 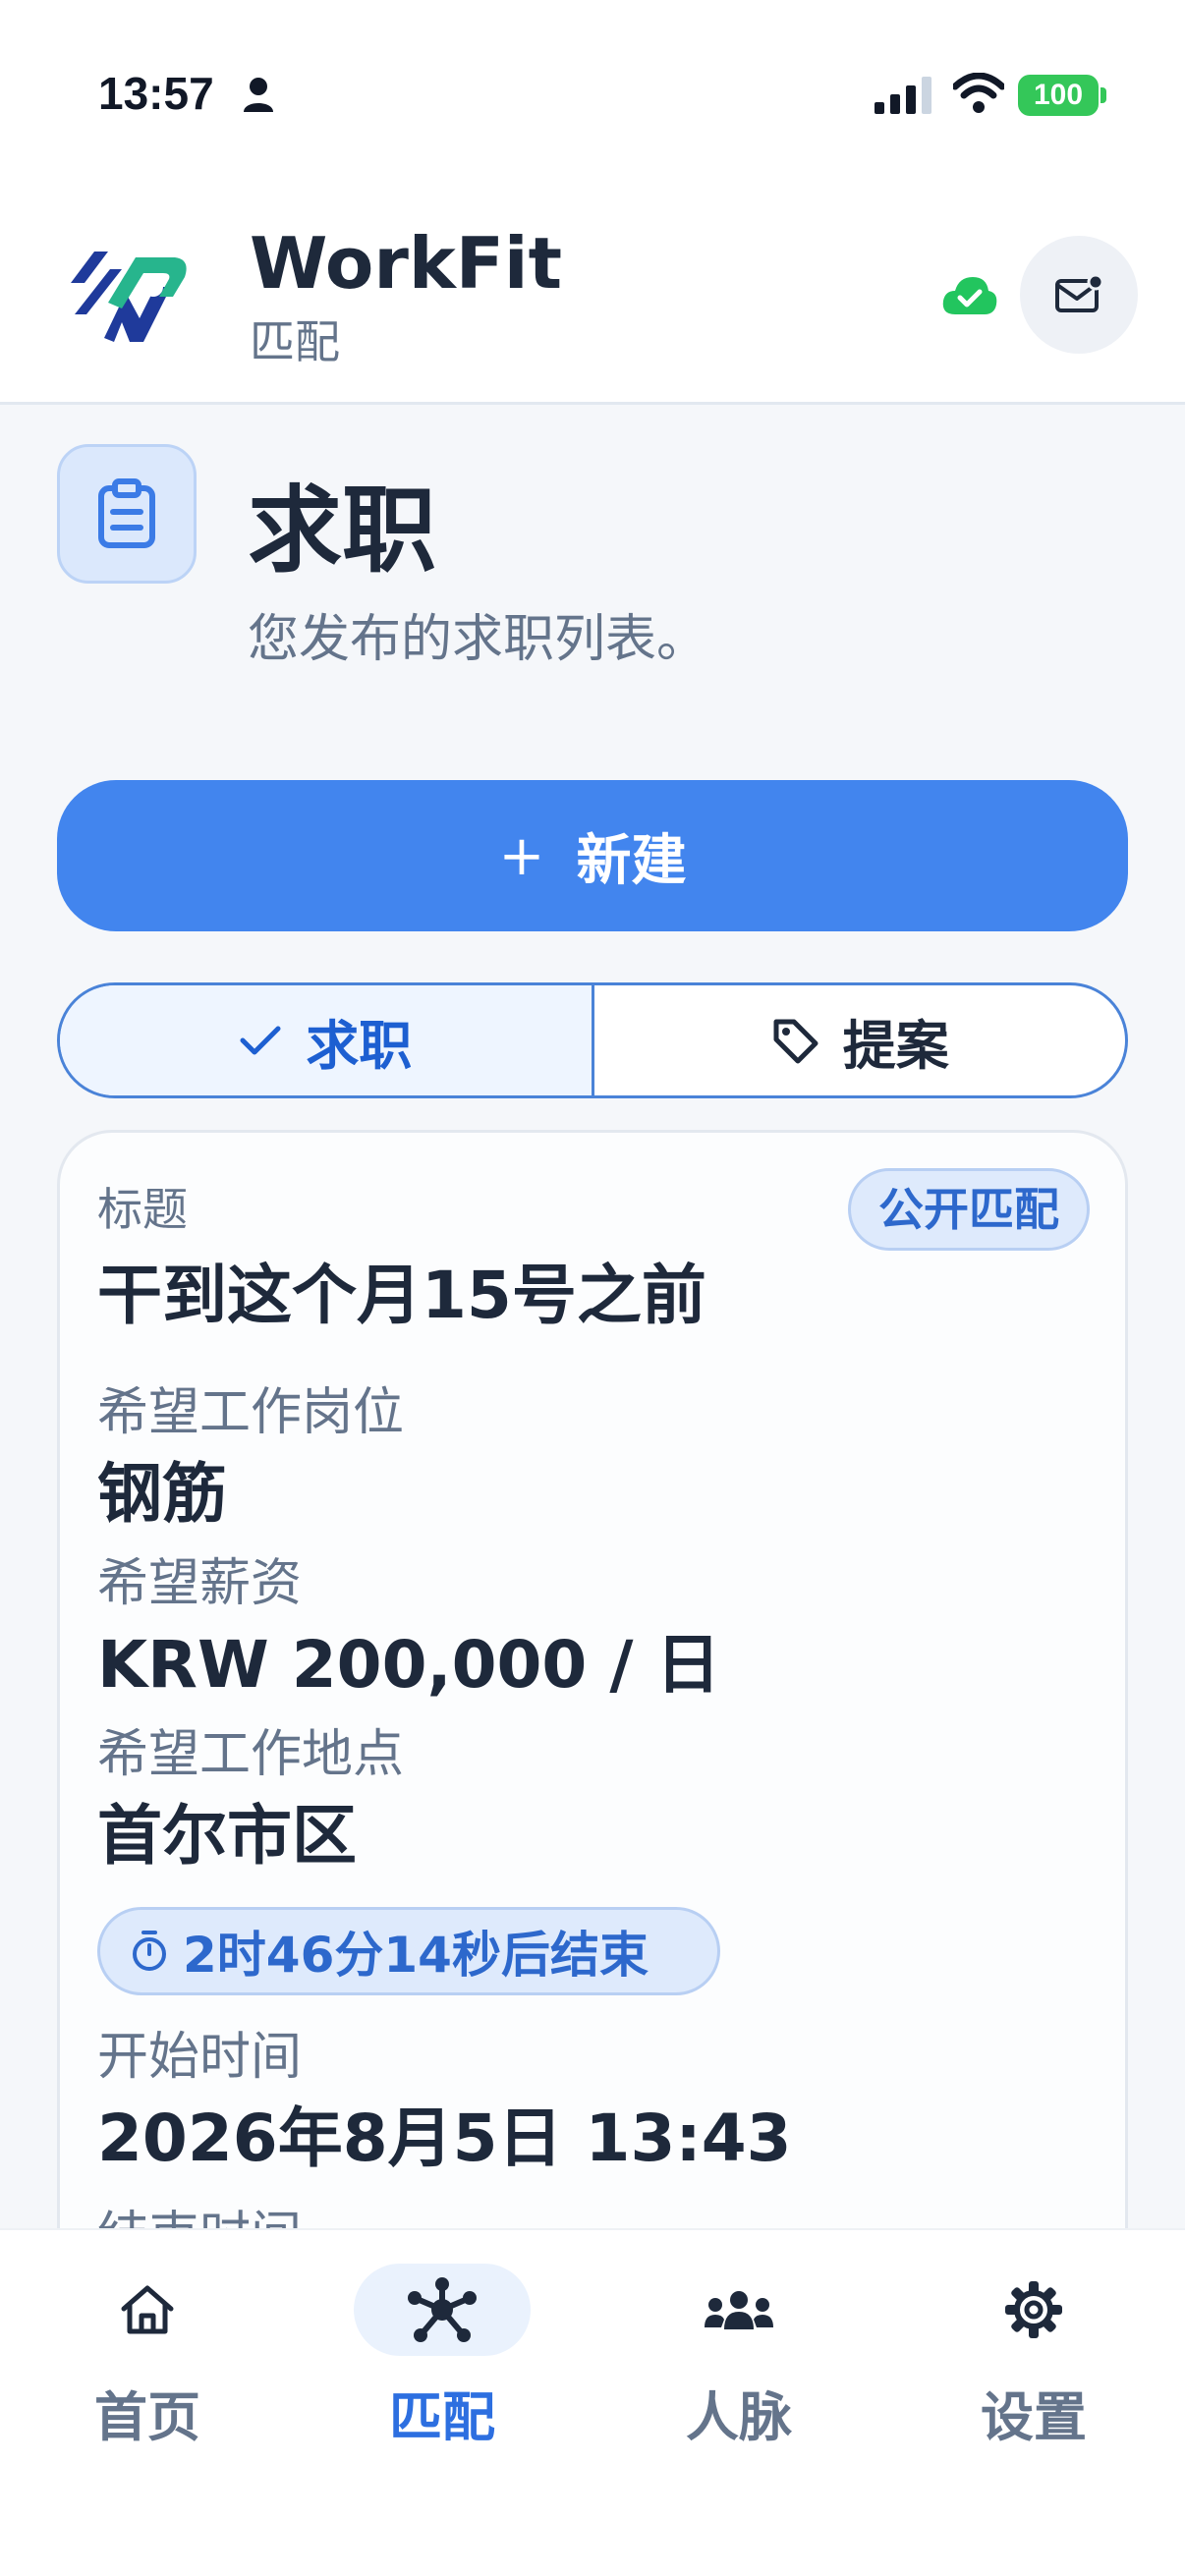 What do you see at coordinates (1058, 95) in the screenshot?
I see `battery-indicator: 100` at bounding box center [1058, 95].